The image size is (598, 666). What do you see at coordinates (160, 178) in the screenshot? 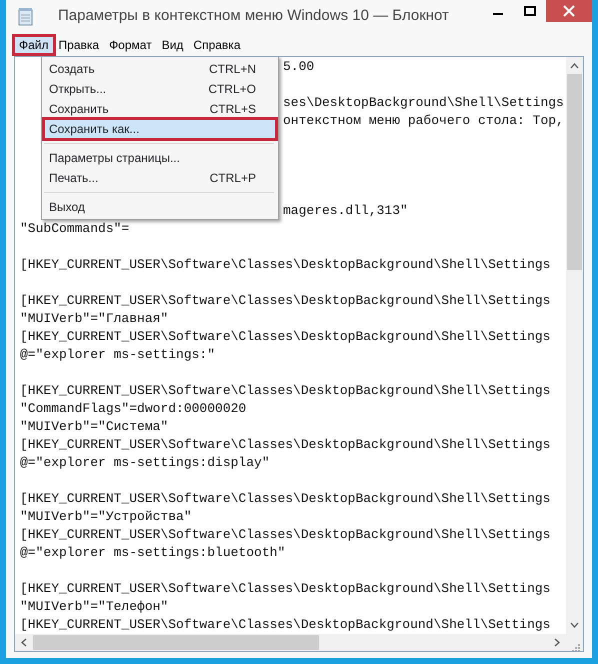
I see `menu-item: Печать... CTRL+P` at bounding box center [160, 178].